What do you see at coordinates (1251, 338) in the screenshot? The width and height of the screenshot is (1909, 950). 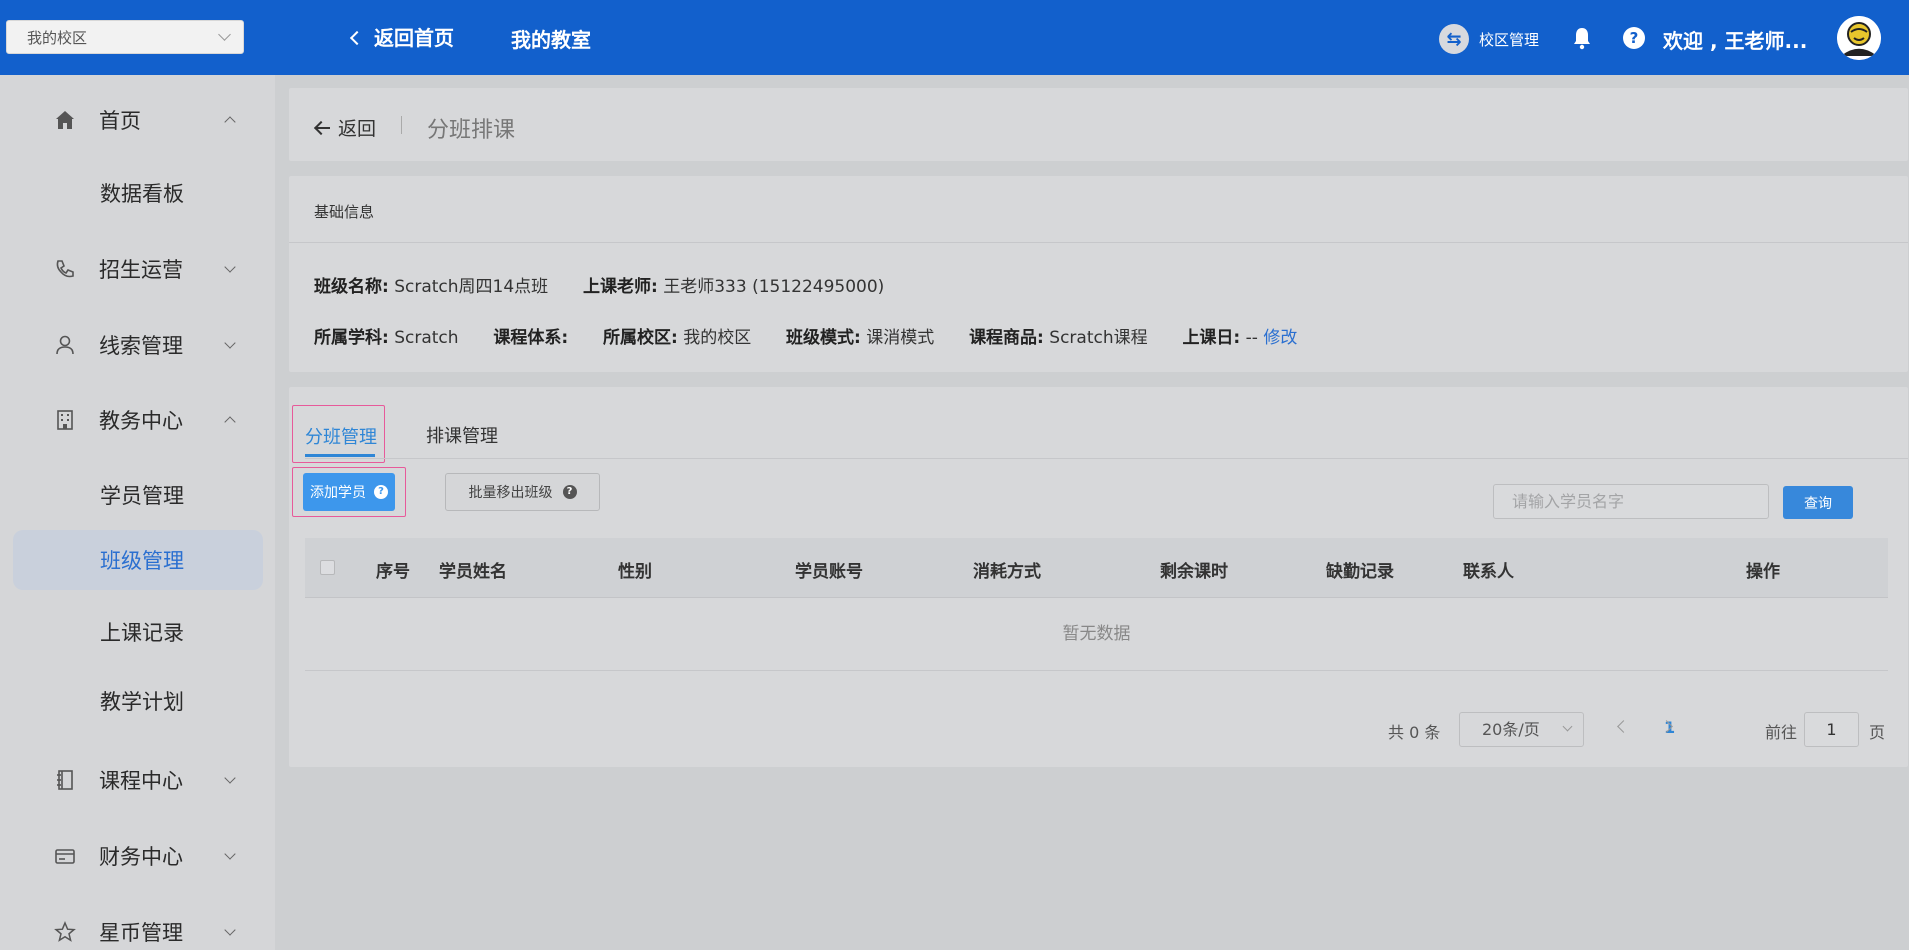 I see `day-value: --` at bounding box center [1251, 338].